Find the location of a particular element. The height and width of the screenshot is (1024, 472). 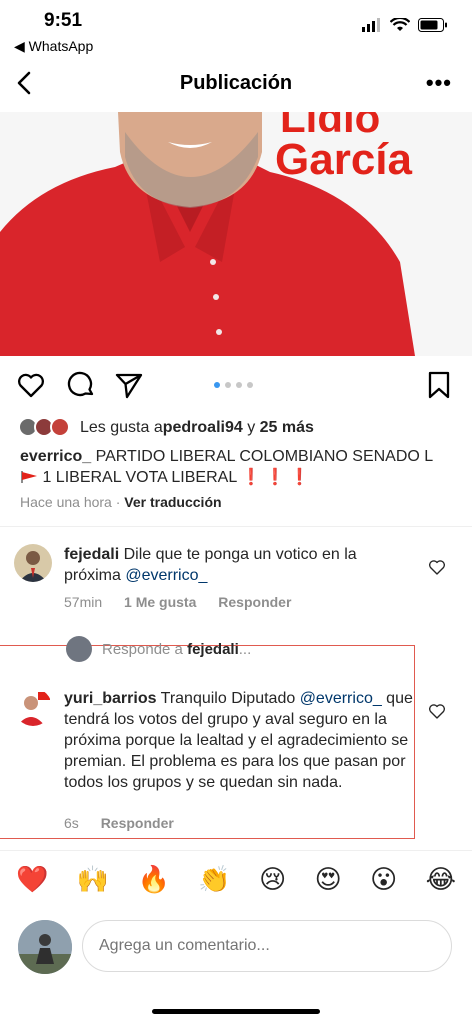

likes-middle: y is located at coordinates (251, 427).